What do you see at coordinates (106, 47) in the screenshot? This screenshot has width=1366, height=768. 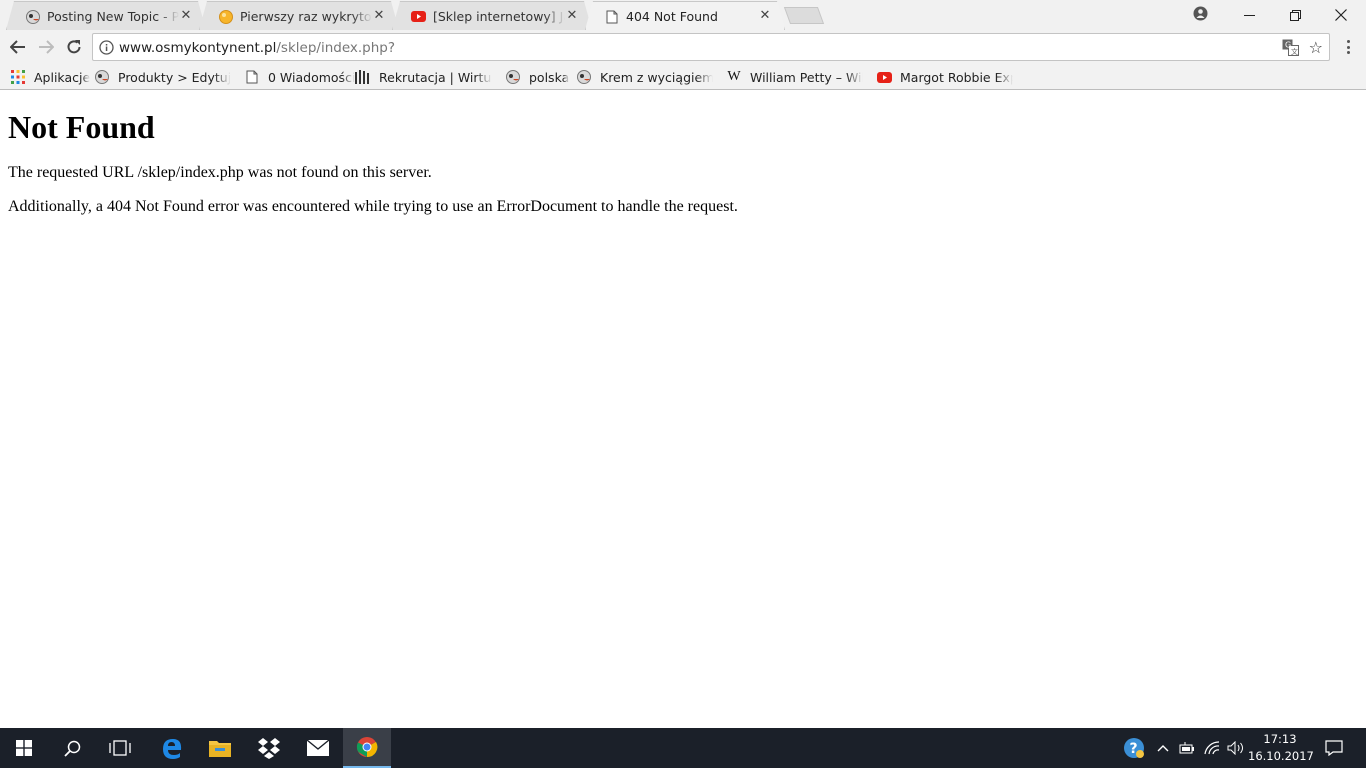 I see `info-icon` at bounding box center [106, 47].